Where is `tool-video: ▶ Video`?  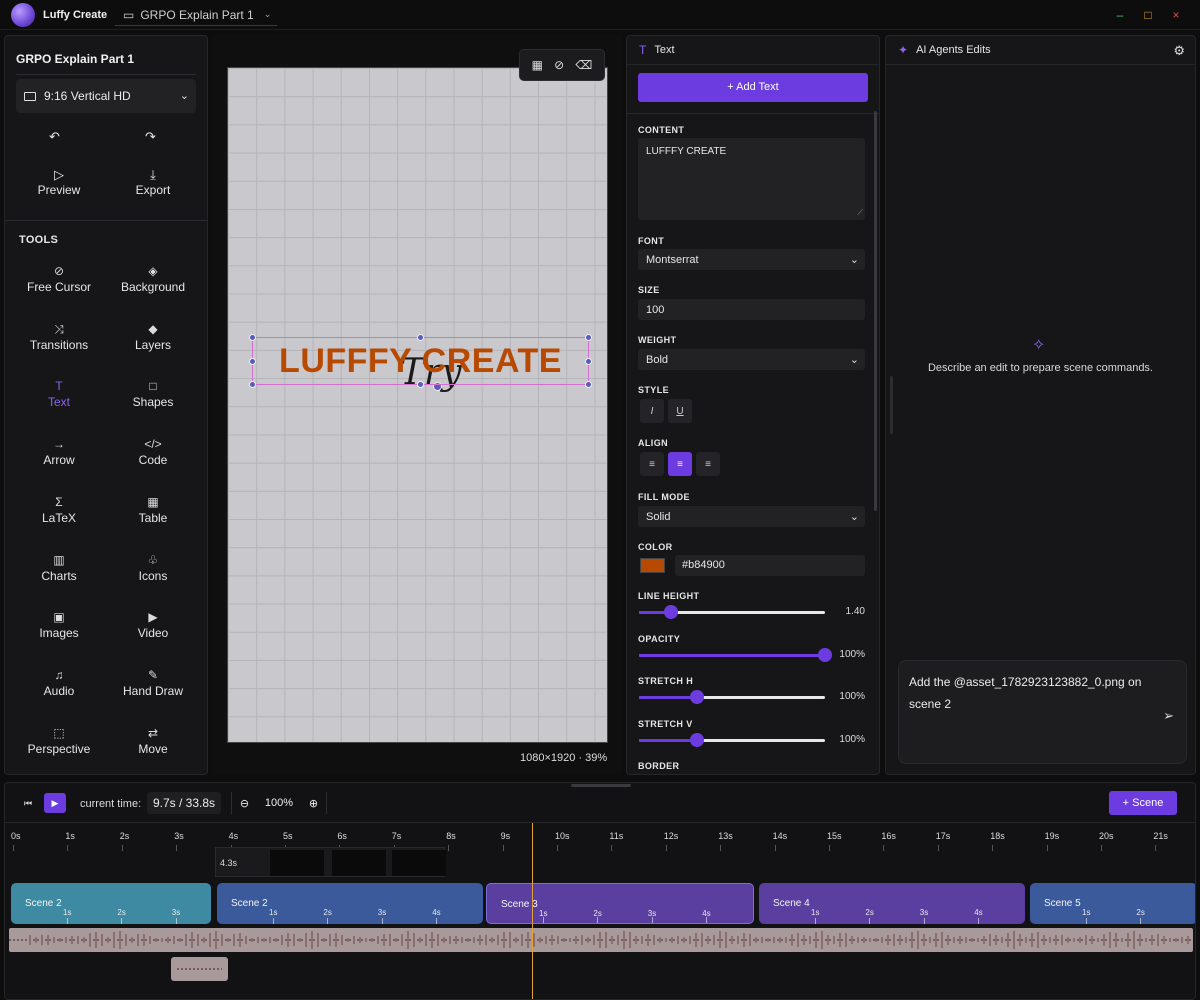 tool-video: ▶ Video is located at coordinates (153, 632).